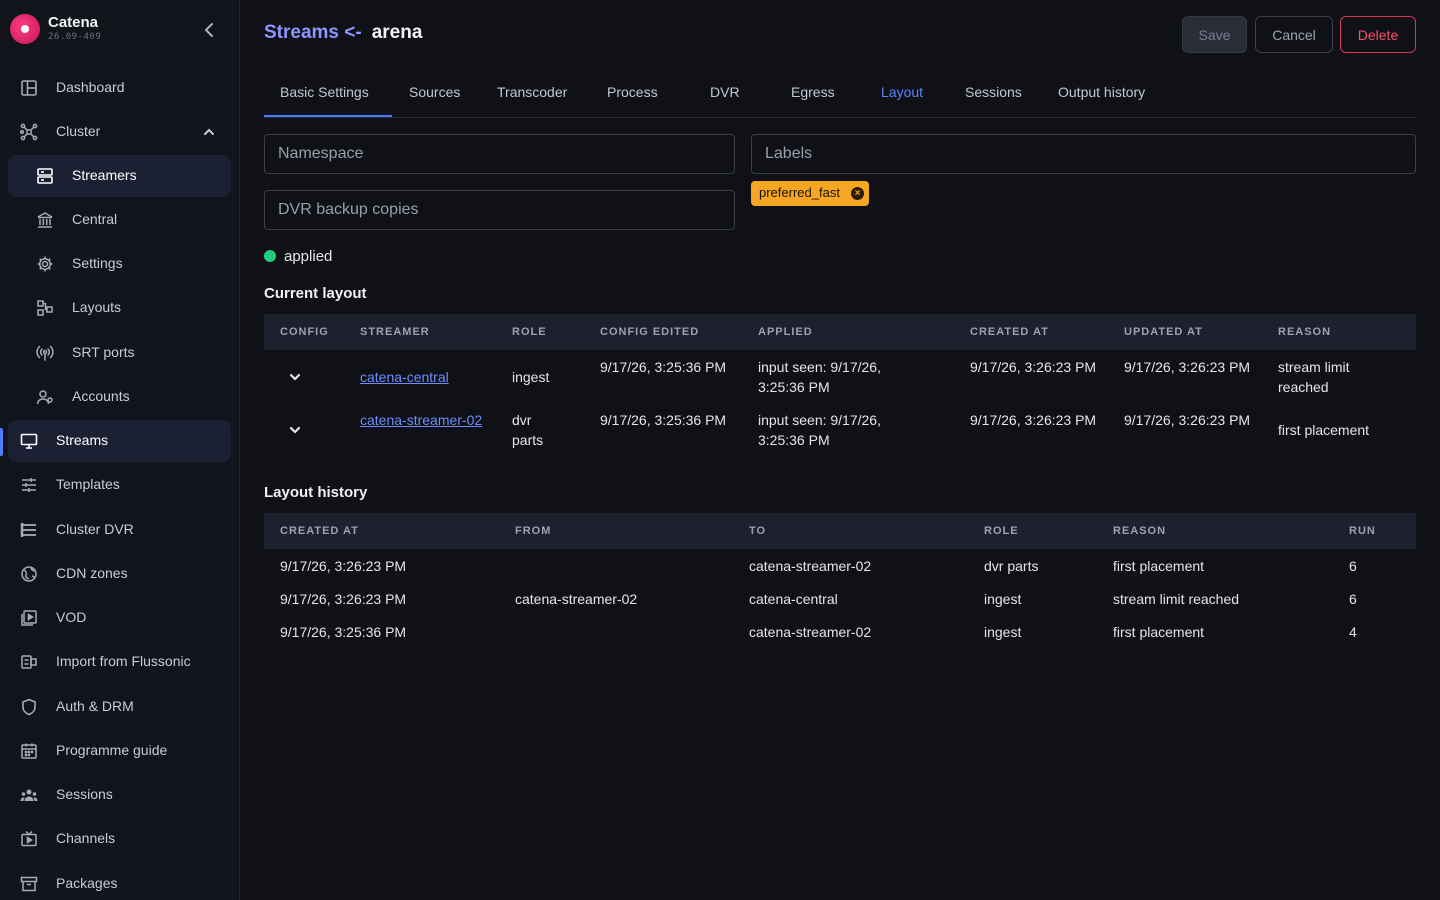 Image resolution: width=1440 pixels, height=900 pixels. What do you see at coordinates (343, 599) in the screenshot?
I see `history-created-at-cell: 9/17/26, 3:26:23 PM` at bounding box center [343, 599].